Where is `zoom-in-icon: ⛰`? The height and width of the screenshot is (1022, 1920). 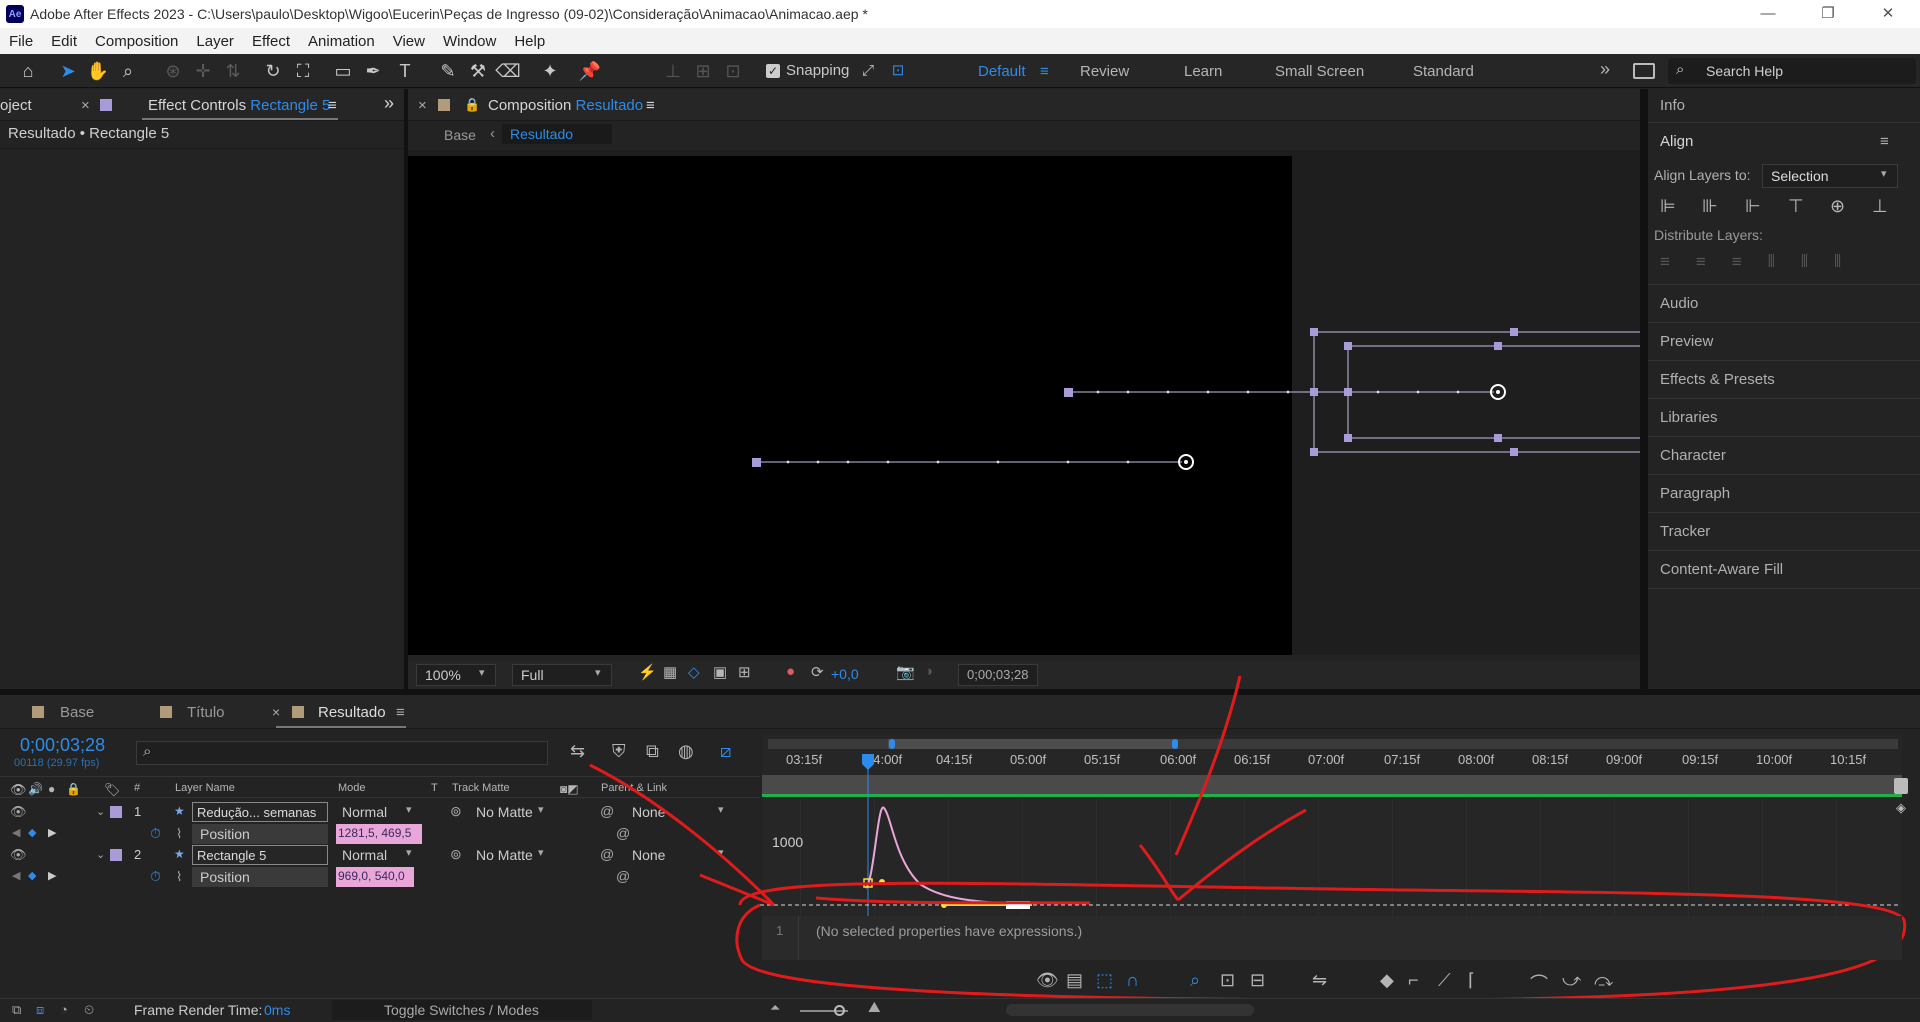 zoom-in-icon: ⛰ is located at coordinates (874, 1007).